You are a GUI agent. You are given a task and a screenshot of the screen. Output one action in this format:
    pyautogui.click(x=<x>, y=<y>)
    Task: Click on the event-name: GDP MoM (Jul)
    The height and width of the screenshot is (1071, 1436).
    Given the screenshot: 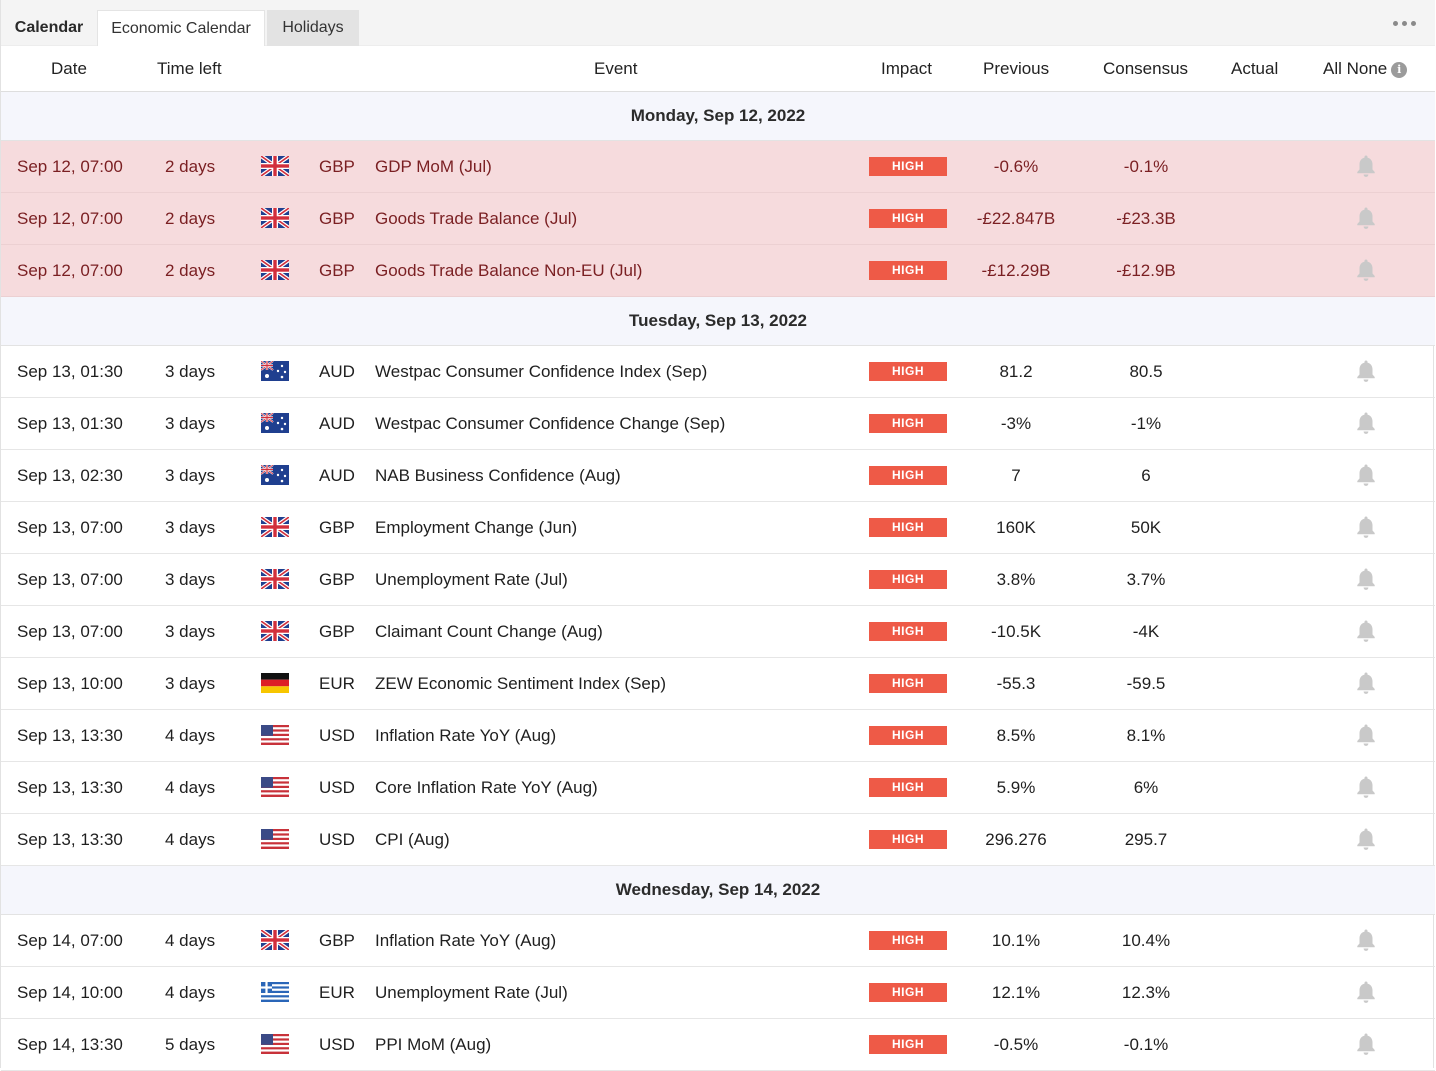 What is the action you would take?
    pyautogui.click(x=433, y=166)
    